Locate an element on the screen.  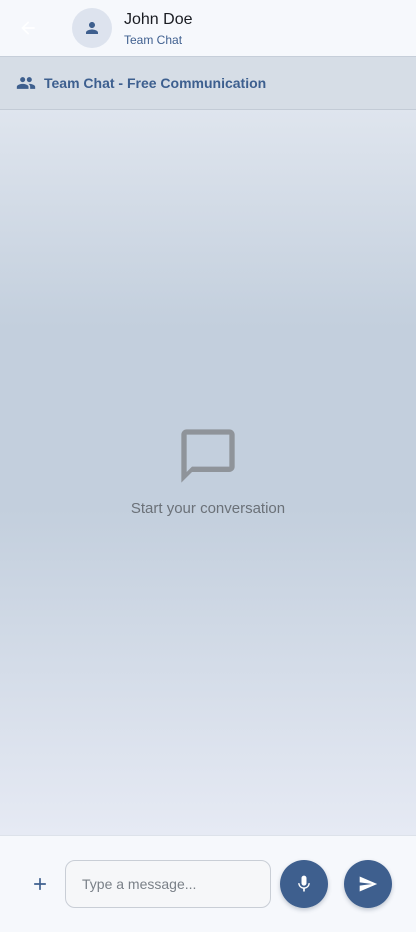
chat-mode-banner: Team Chat - Free Communication is located at coordinates (208, 83).